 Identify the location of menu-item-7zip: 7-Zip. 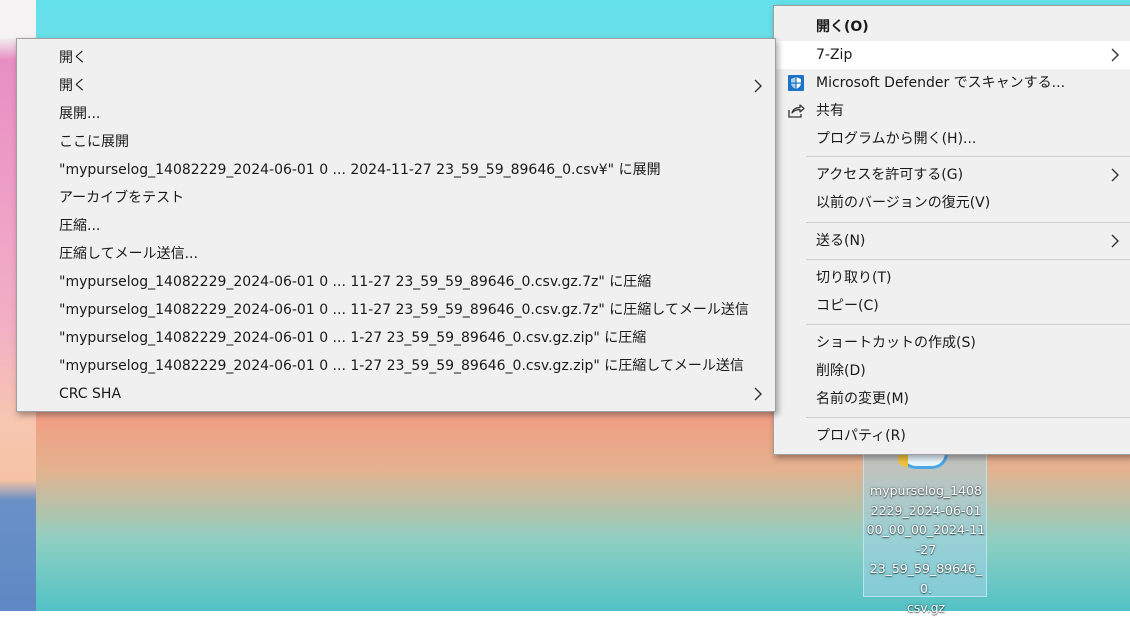
(952, 55).